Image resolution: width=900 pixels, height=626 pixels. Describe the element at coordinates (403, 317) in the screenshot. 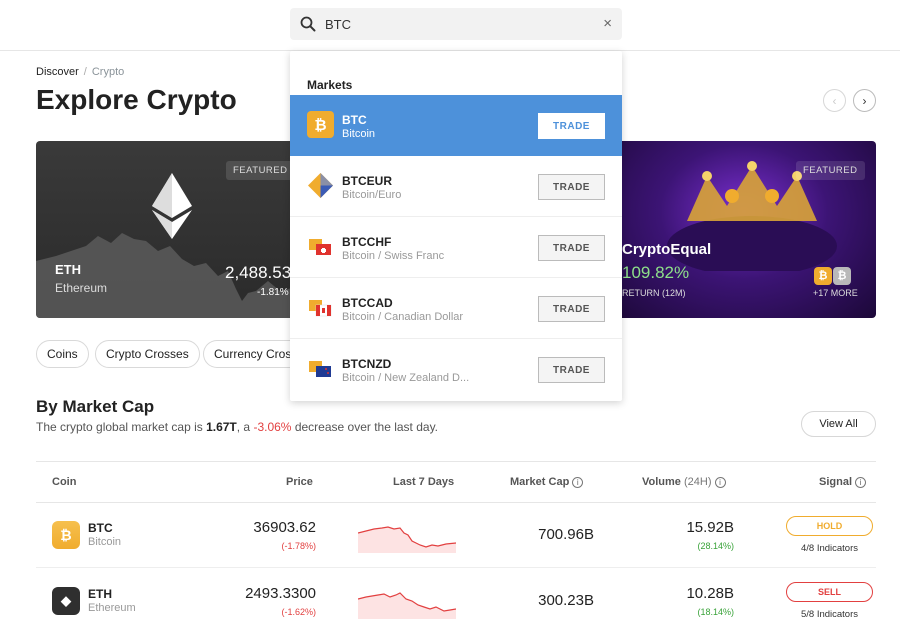

I see `result-name: Bitcoin / Canadian Dollar` at that location.